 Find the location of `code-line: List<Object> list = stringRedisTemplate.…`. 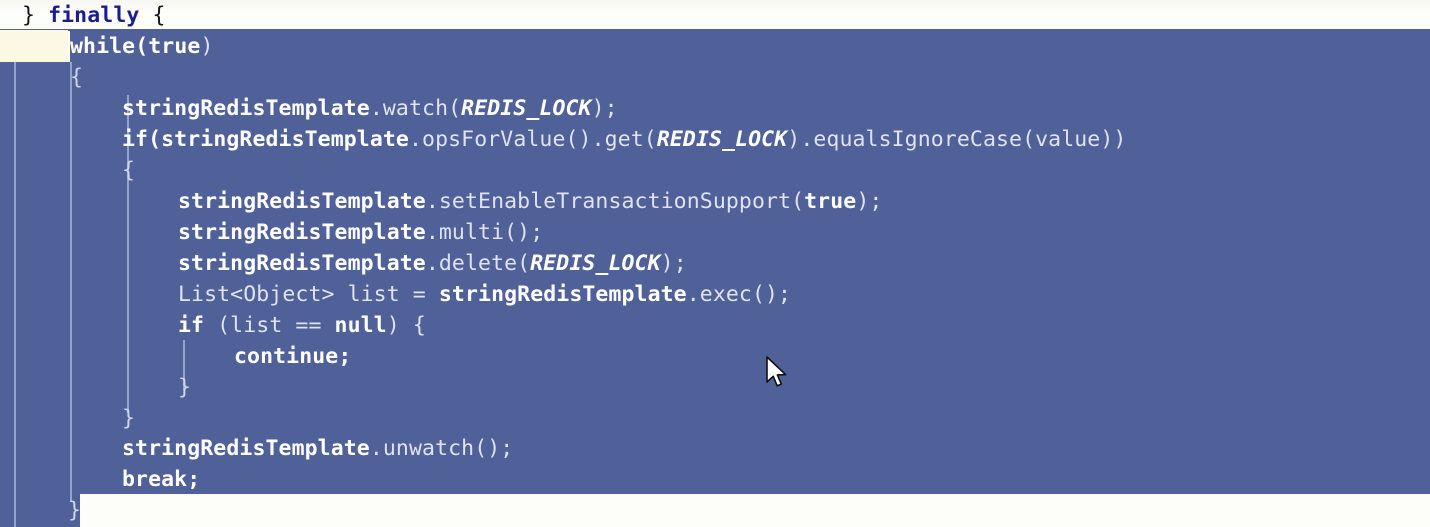

code-line: List<Object> list = stringRedisTemplate.… is located at coordinates (395, 294).